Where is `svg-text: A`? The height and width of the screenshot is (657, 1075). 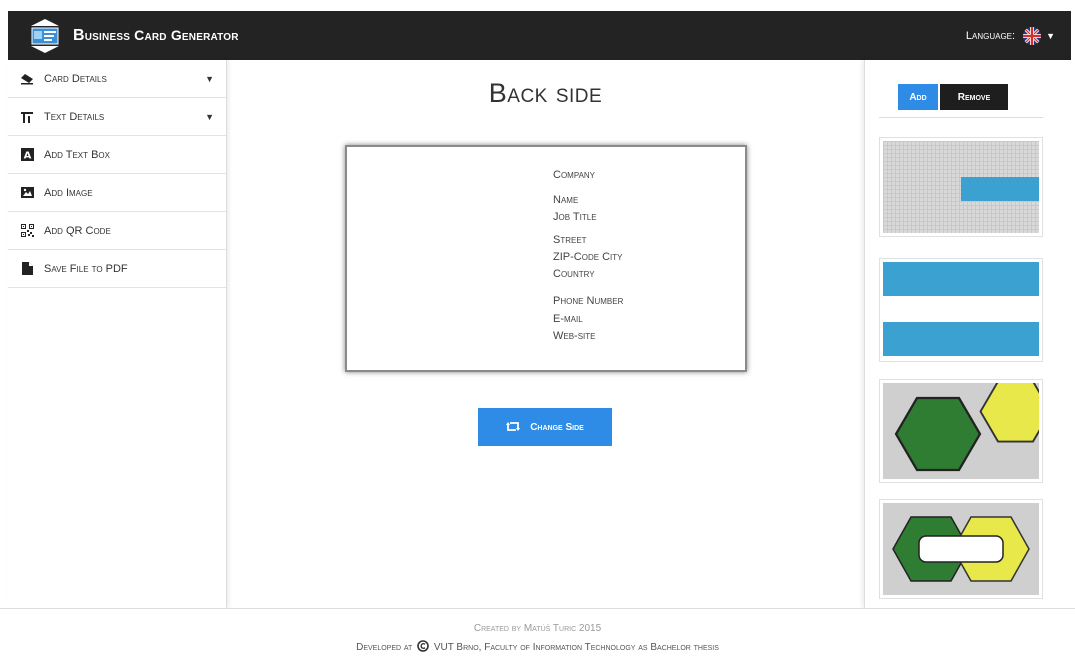
svg-text: A is located at coordinates (27, 156).